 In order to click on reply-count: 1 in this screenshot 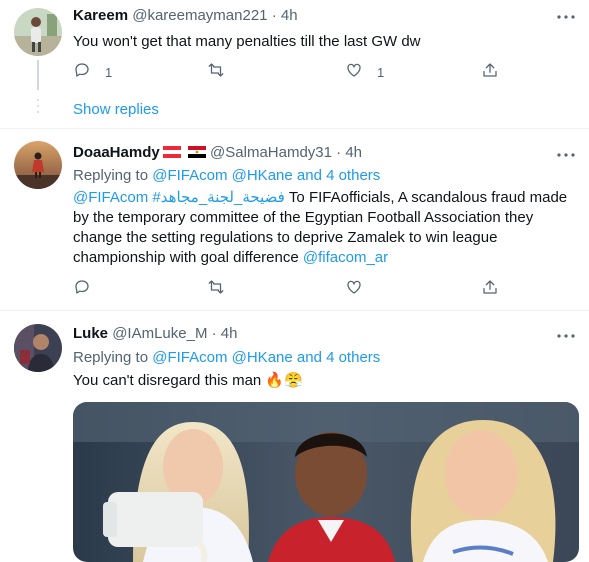, I will do `click(109, 72)`.